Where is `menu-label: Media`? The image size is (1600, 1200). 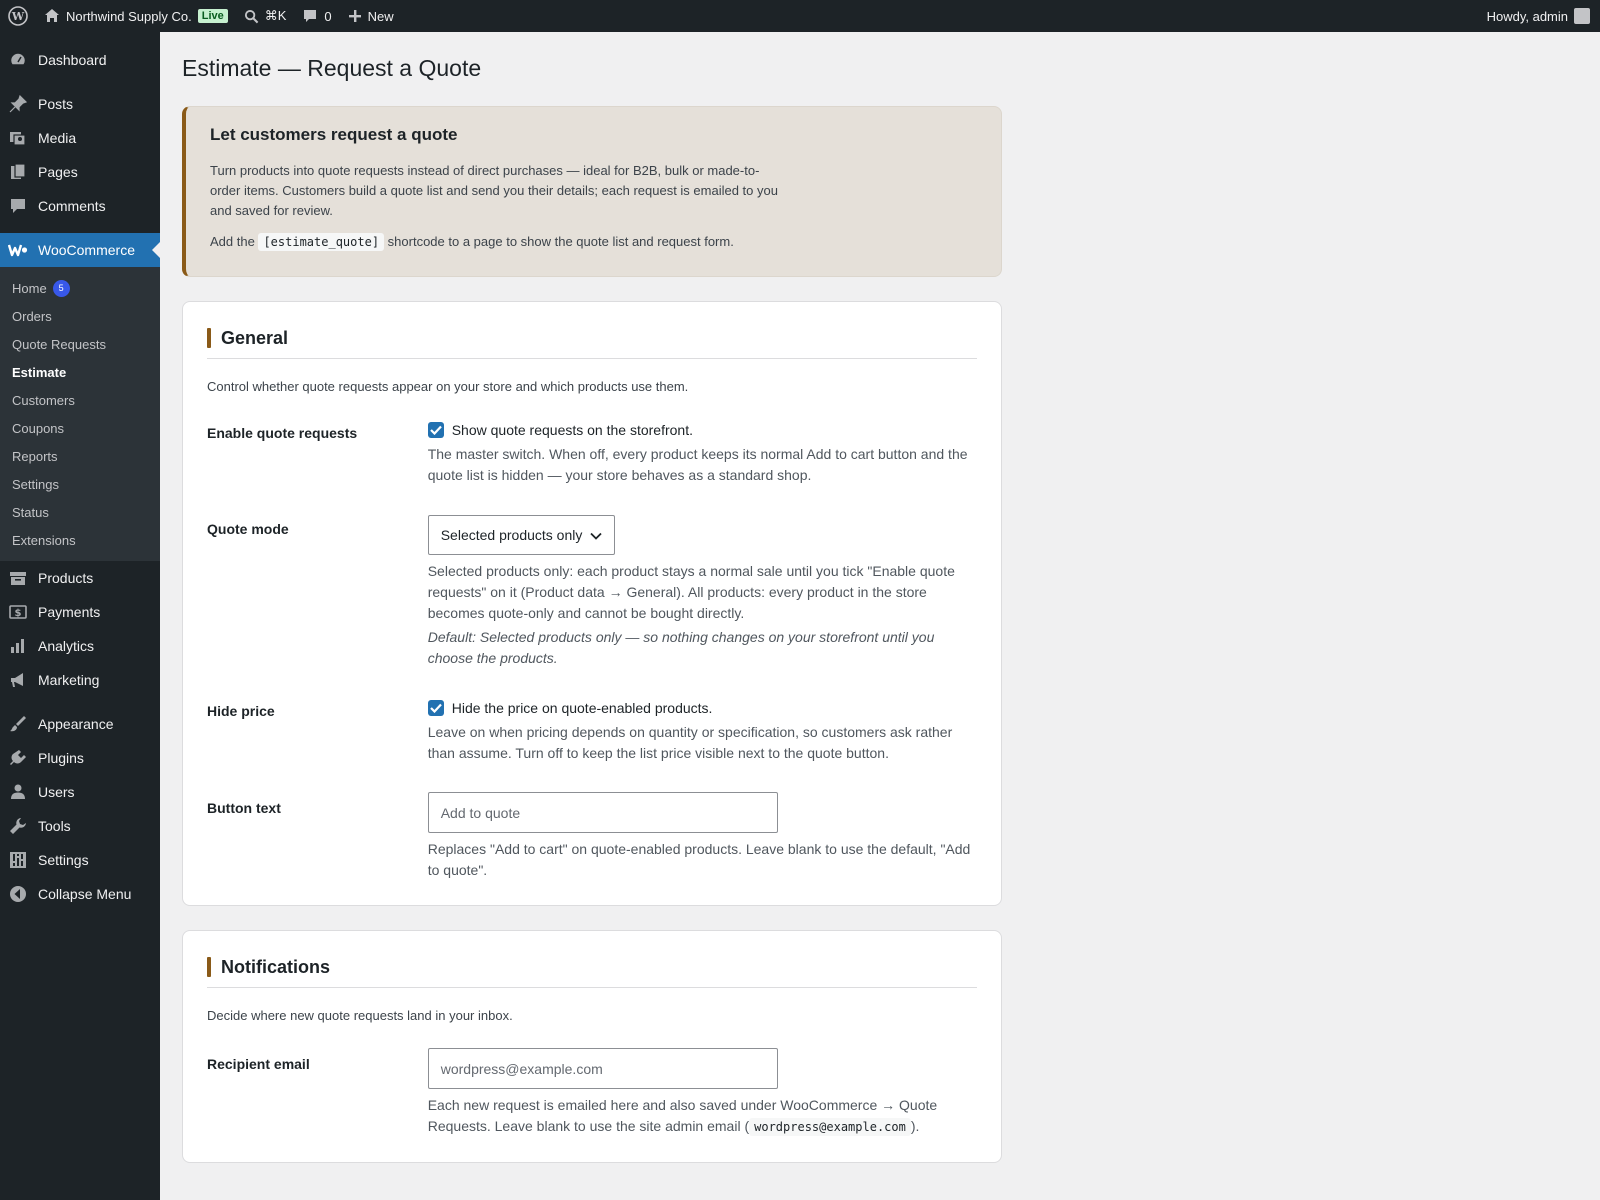
menu-label: Media is located at coordinates (57, 138).